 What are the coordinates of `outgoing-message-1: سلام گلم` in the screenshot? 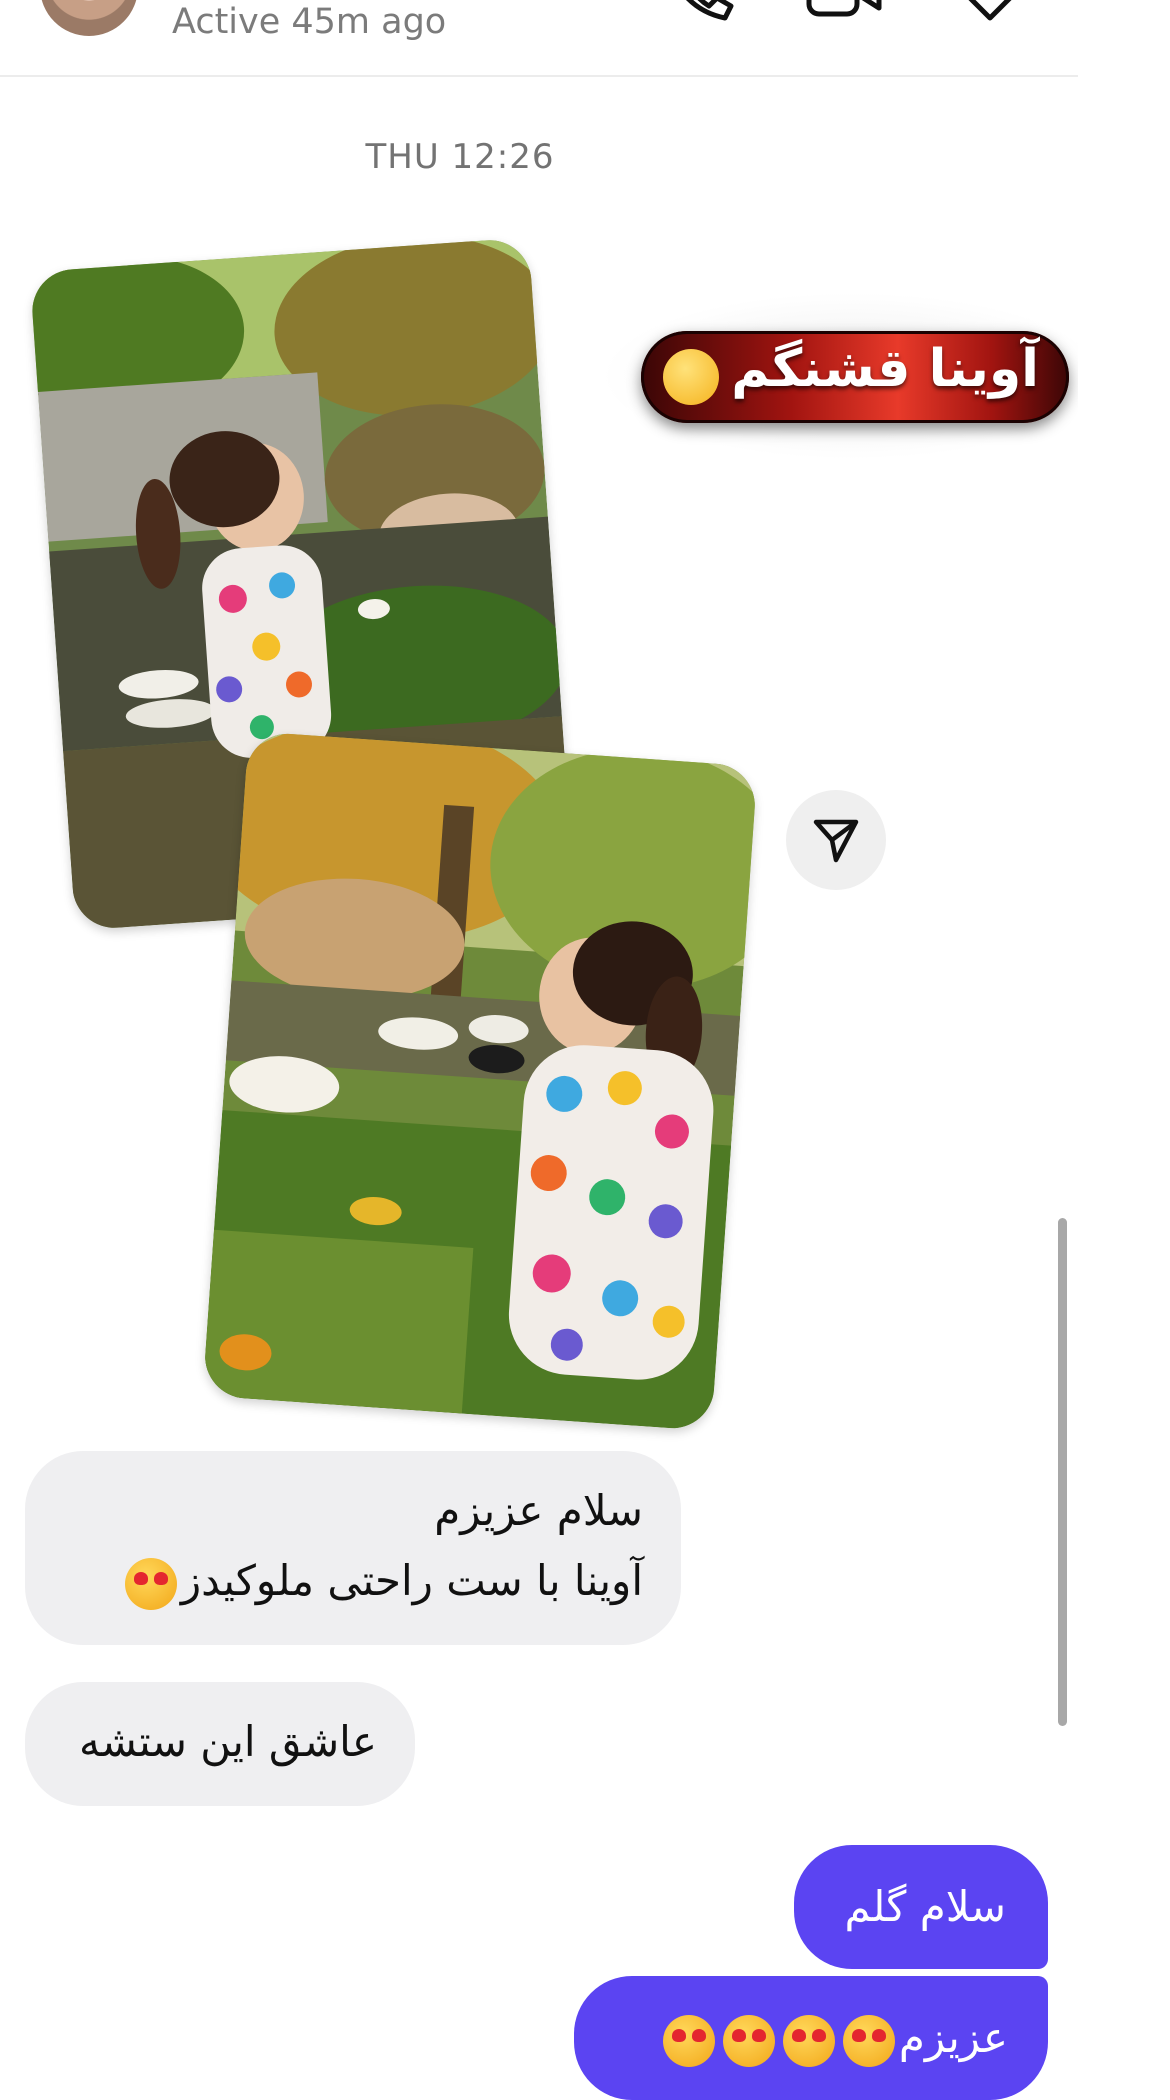 It's located at (921, 1907).